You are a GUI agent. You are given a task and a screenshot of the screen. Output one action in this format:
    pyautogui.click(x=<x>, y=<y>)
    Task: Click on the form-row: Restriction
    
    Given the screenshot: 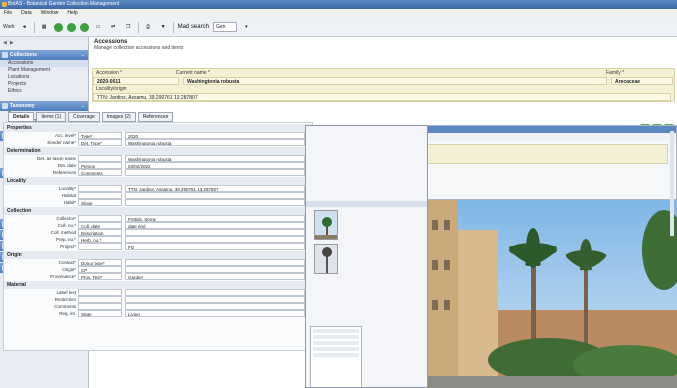 What is the action you would take?
    pyautogui.click(x=158, y=299)
    